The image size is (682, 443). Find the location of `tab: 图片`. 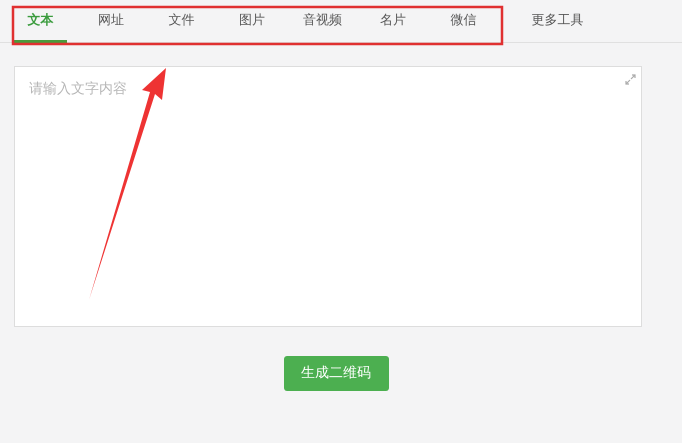

tab: 图片 is located at coordinates (251, 21).